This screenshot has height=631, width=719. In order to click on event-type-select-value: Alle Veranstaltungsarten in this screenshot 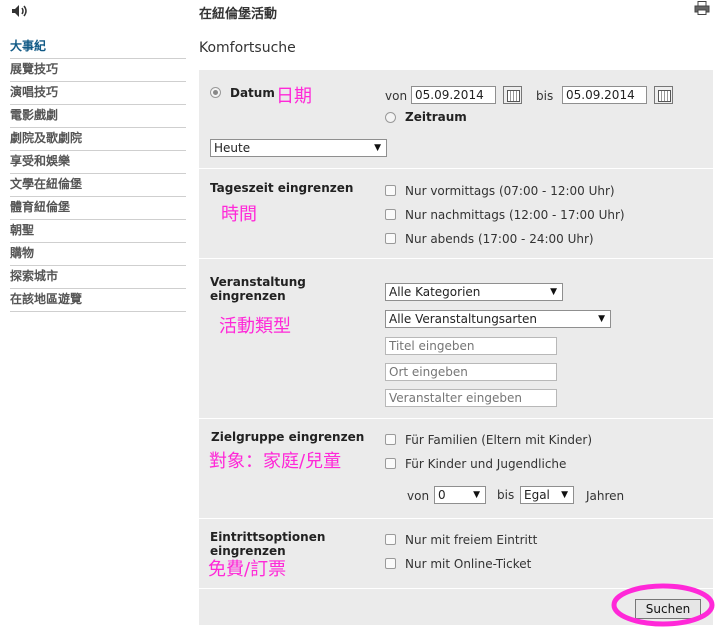, I will do `click(463, 319)`.